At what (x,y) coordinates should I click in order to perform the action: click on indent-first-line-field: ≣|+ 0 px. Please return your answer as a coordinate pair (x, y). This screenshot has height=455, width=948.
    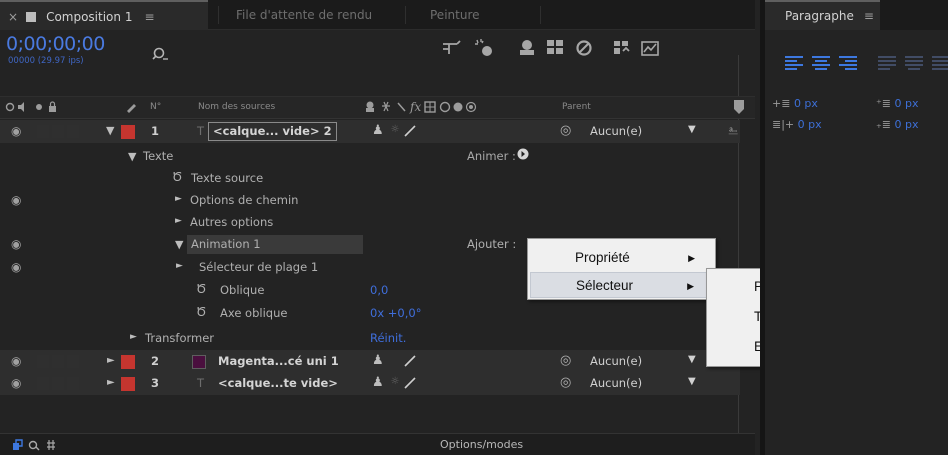
    Looking at the image, I should click on (797, 124).